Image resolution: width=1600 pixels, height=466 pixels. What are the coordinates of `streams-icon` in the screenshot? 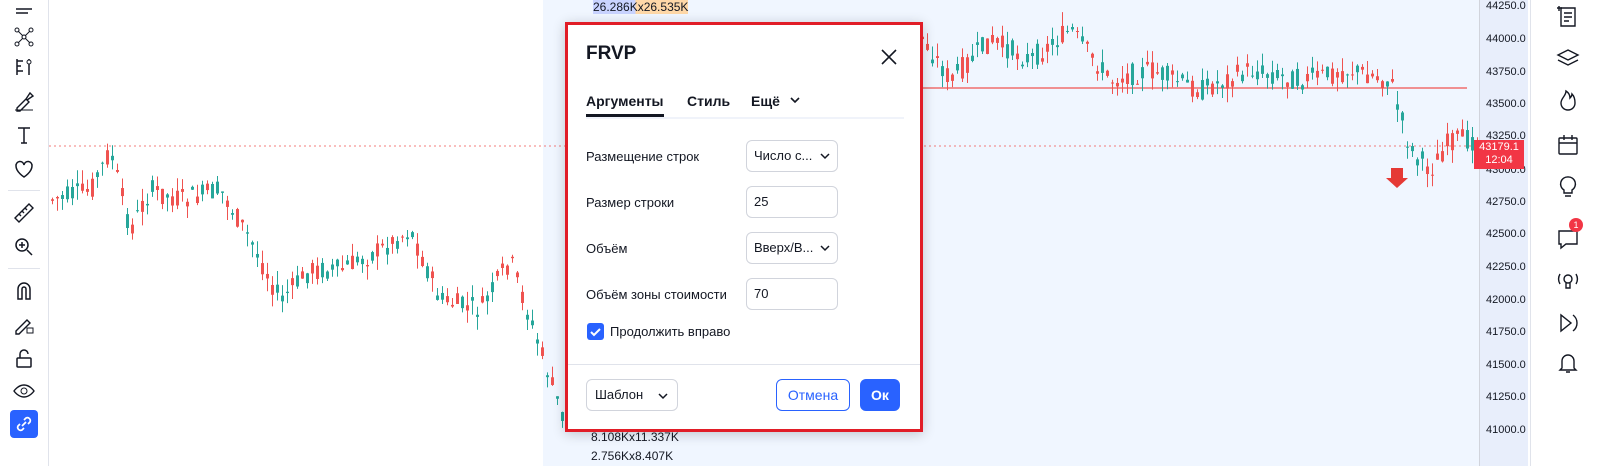 It's located at (1568, 281).